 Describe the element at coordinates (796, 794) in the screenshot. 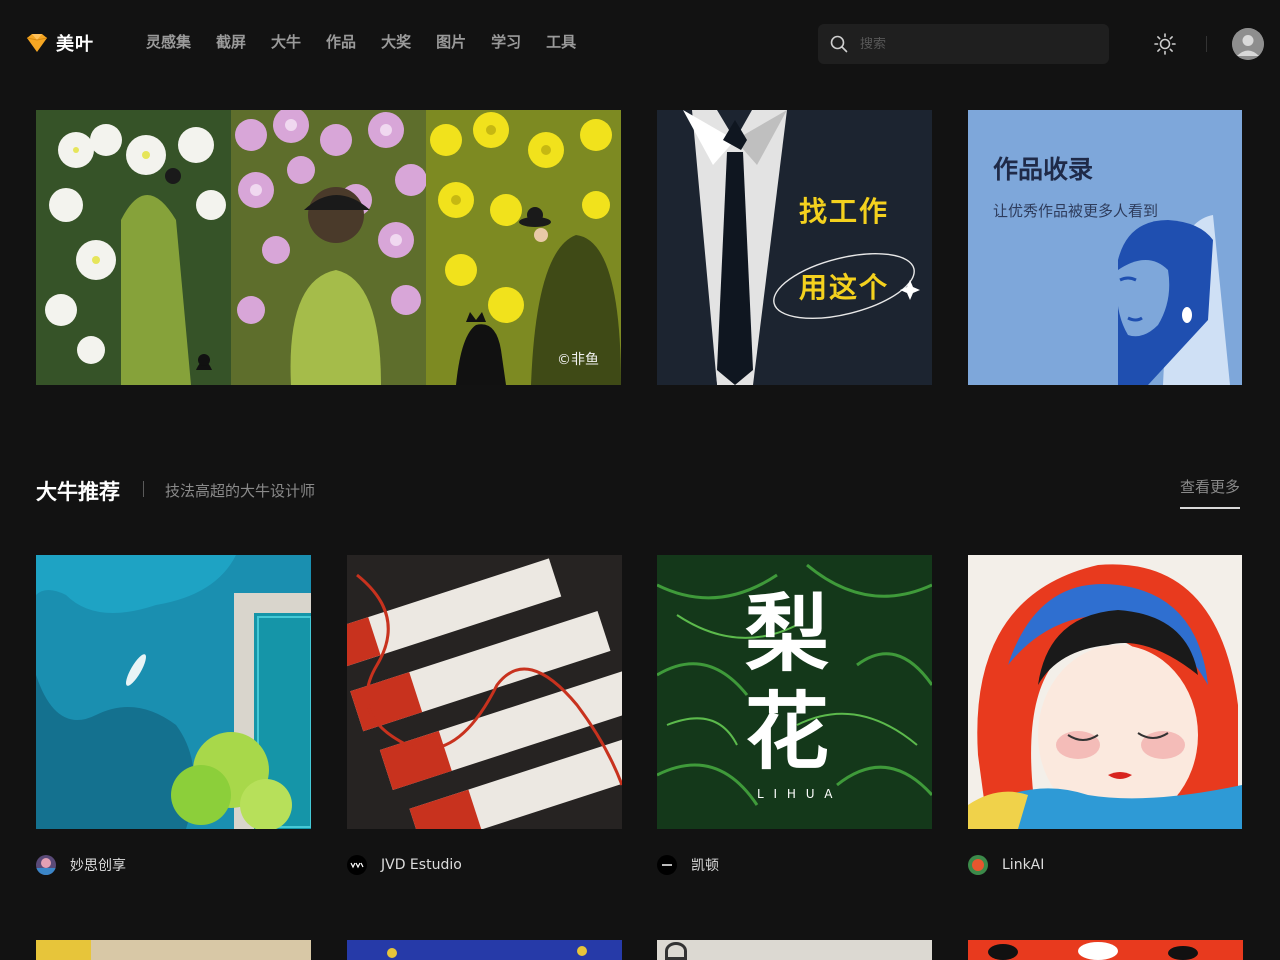

I see `lihua-overlay-subtitle: L I H U A` at that location.